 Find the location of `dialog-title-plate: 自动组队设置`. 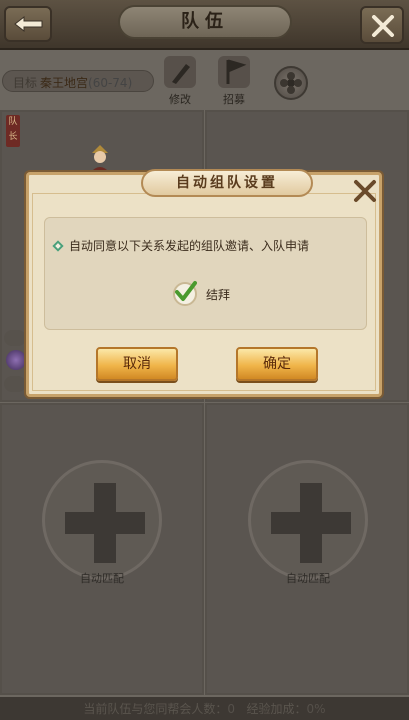

dialog-title-plate: 自动组队设置 is located at coordinates (227, 183).